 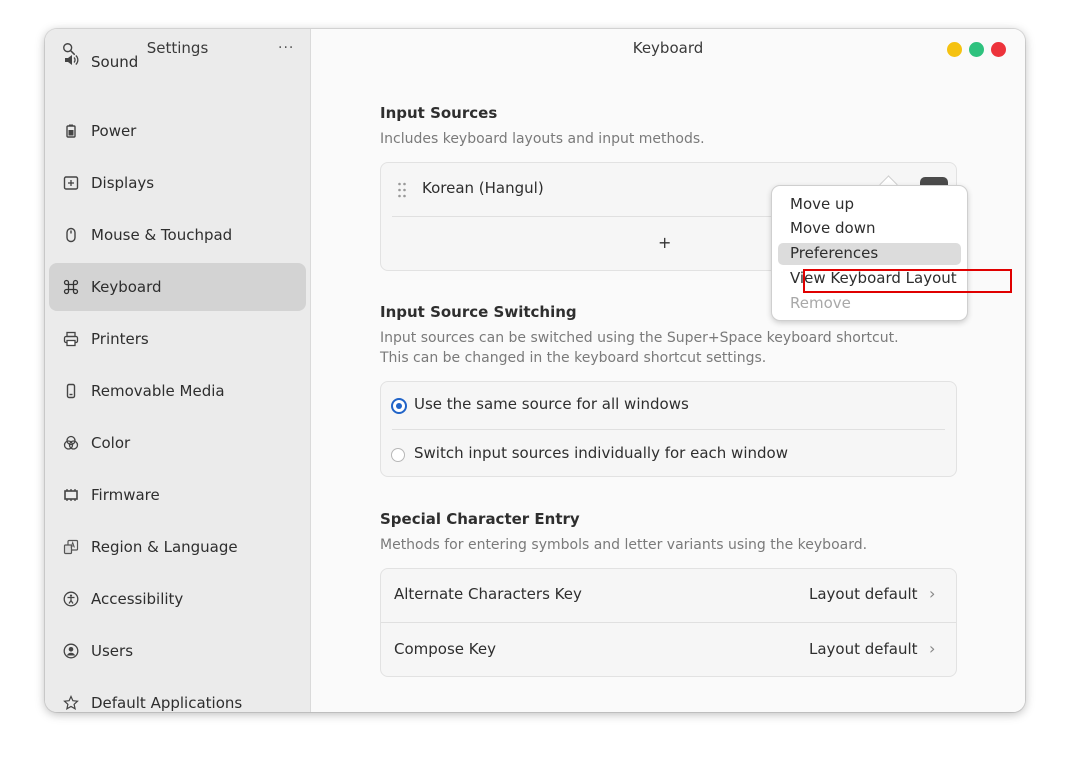 I want to click on menu-item-preferences: Preferences, so click(x=834, y=253).